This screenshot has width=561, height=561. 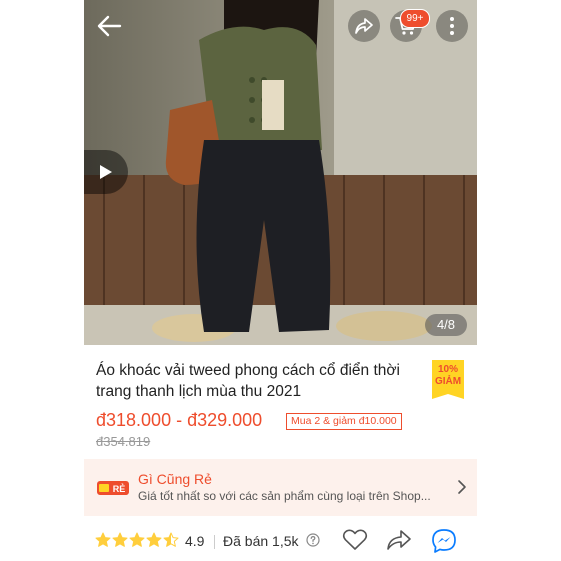 What do you see at coordinates (446, 325) in the screenshot?
I see `image-page-indicator: 4/8` at bounding box center [446, 325].